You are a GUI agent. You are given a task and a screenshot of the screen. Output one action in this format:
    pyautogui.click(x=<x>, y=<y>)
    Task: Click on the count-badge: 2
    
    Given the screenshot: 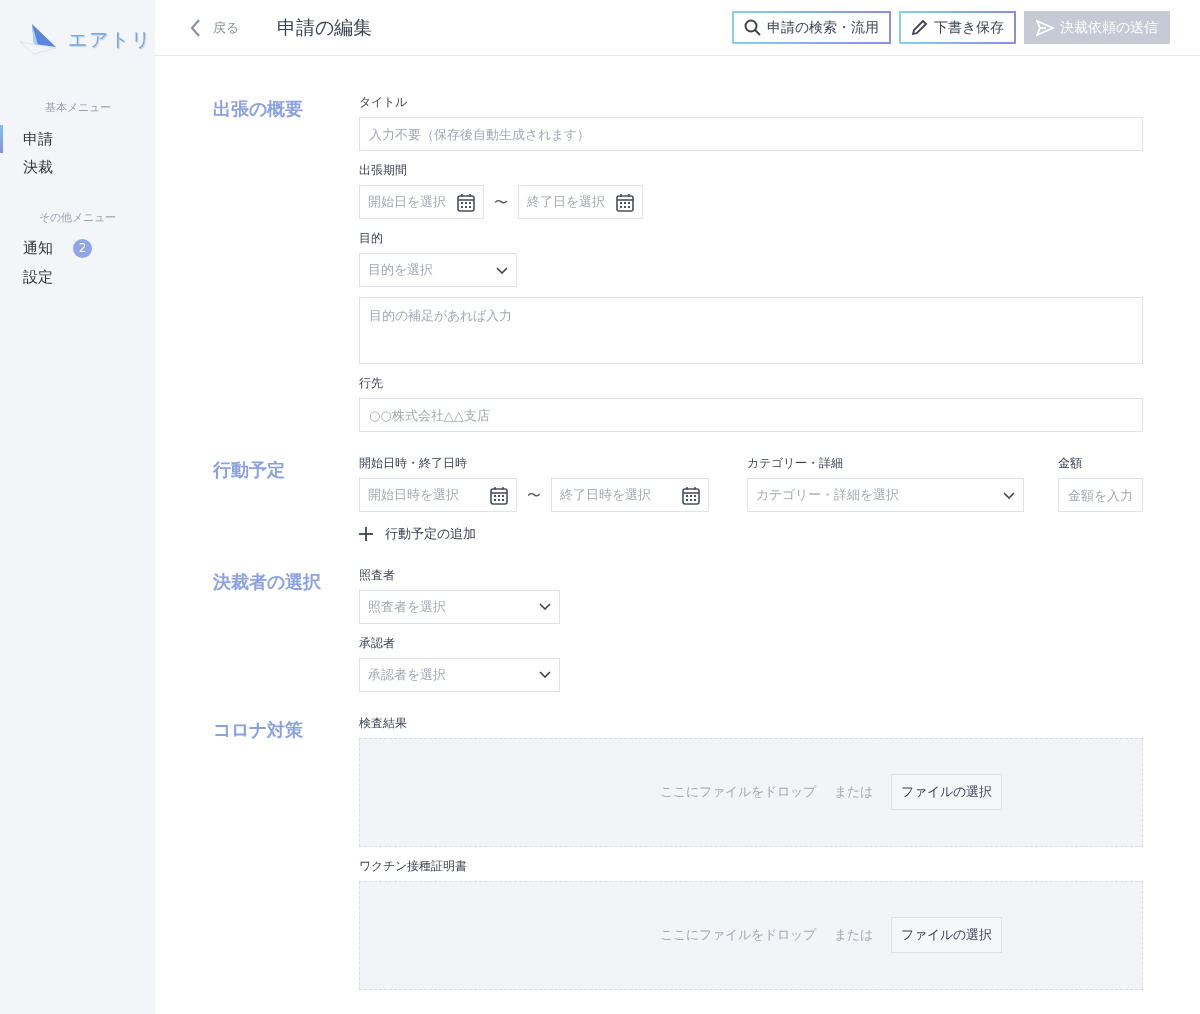 What is the action you would take?
    pyautogui.click(x=82, y=248)
    